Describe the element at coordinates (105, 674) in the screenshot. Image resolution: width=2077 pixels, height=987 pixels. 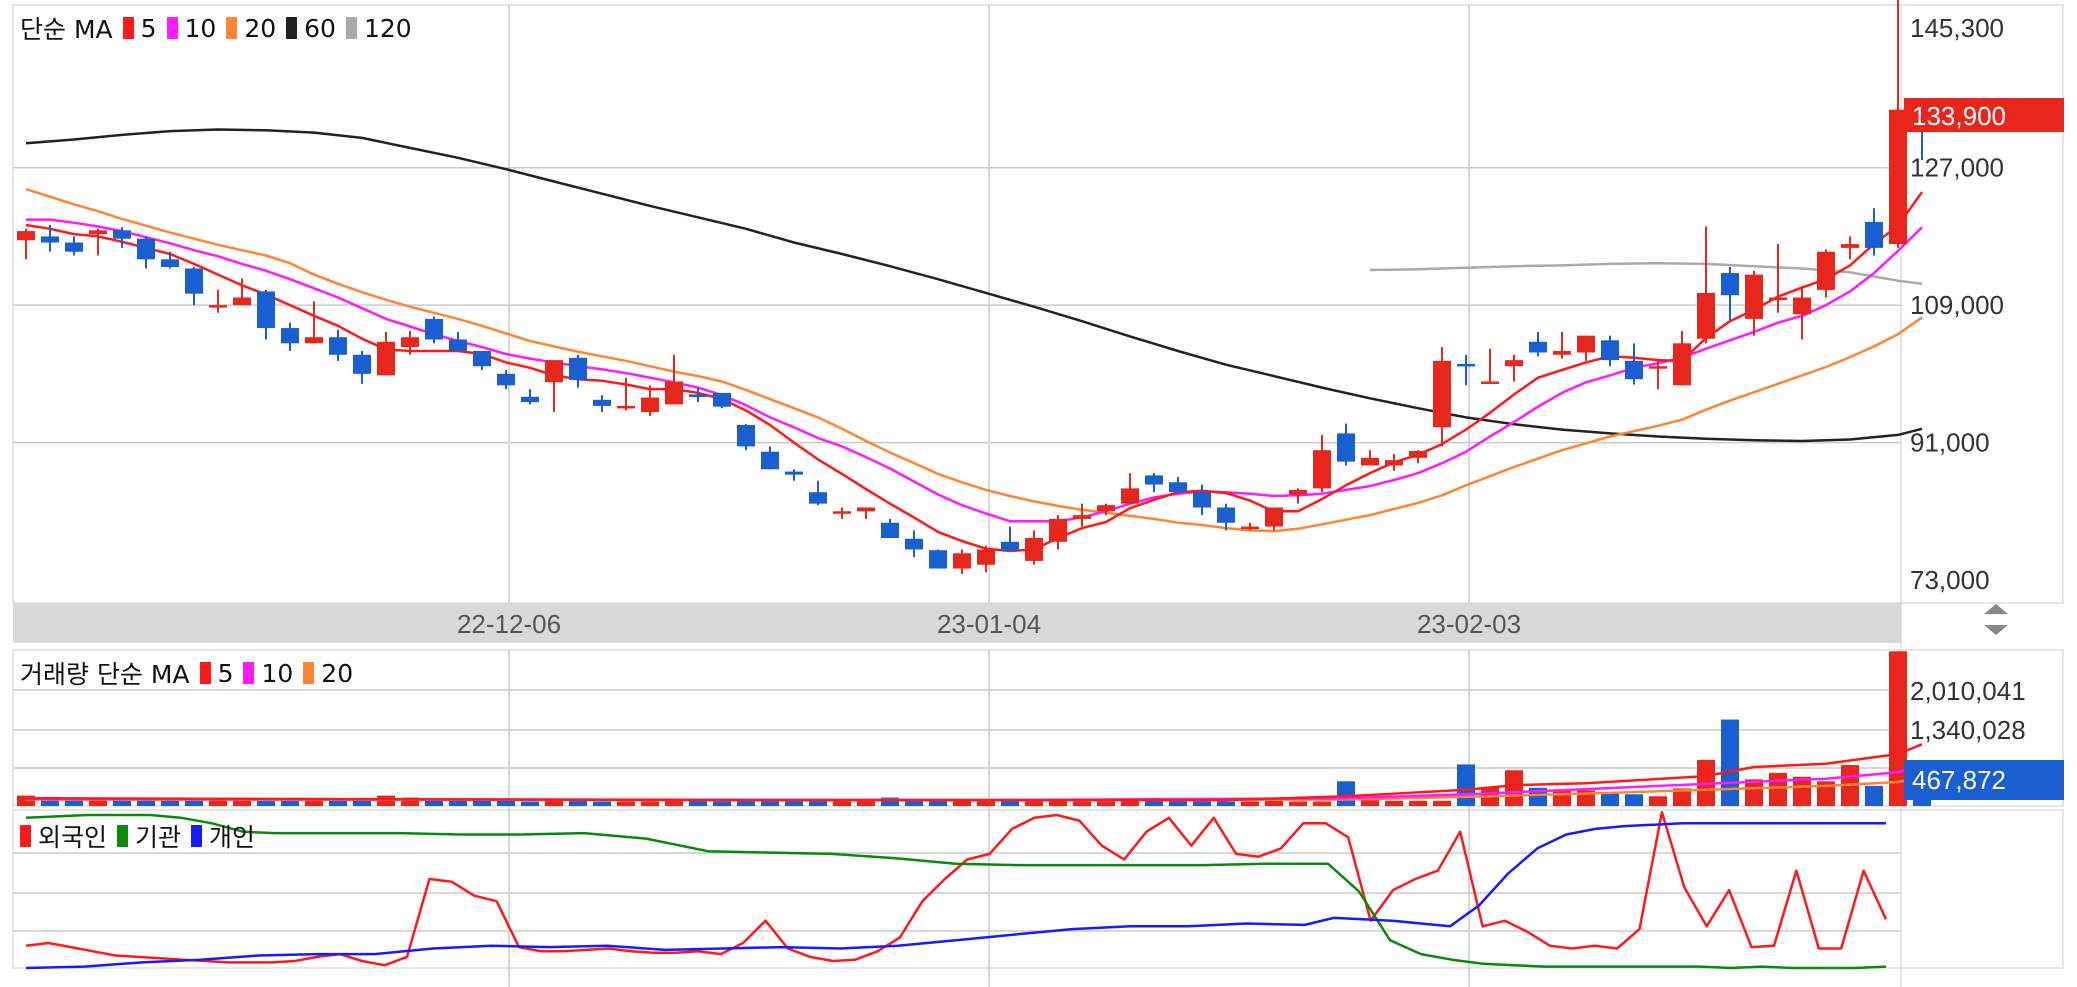
I see `volume-legend-title: 거래량 단순 MA` at that location.